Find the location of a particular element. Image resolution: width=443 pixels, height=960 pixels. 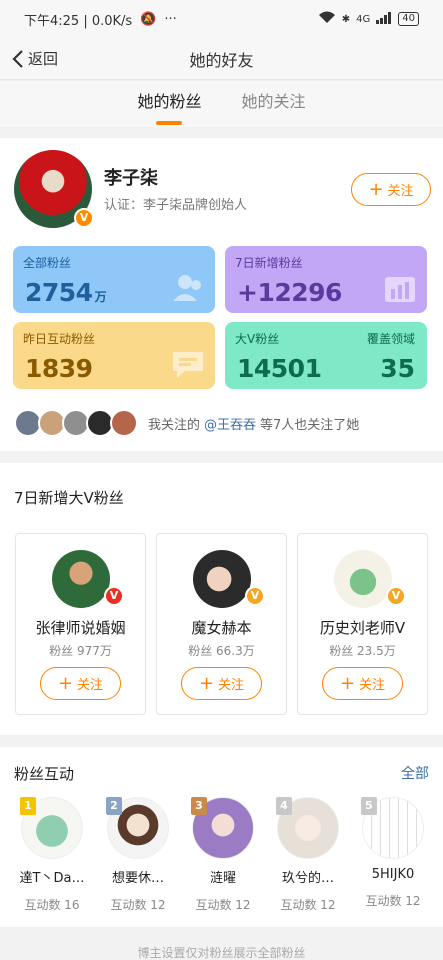

stat-label: 昨日互动粉丝 is located at coordinates (59, 339).